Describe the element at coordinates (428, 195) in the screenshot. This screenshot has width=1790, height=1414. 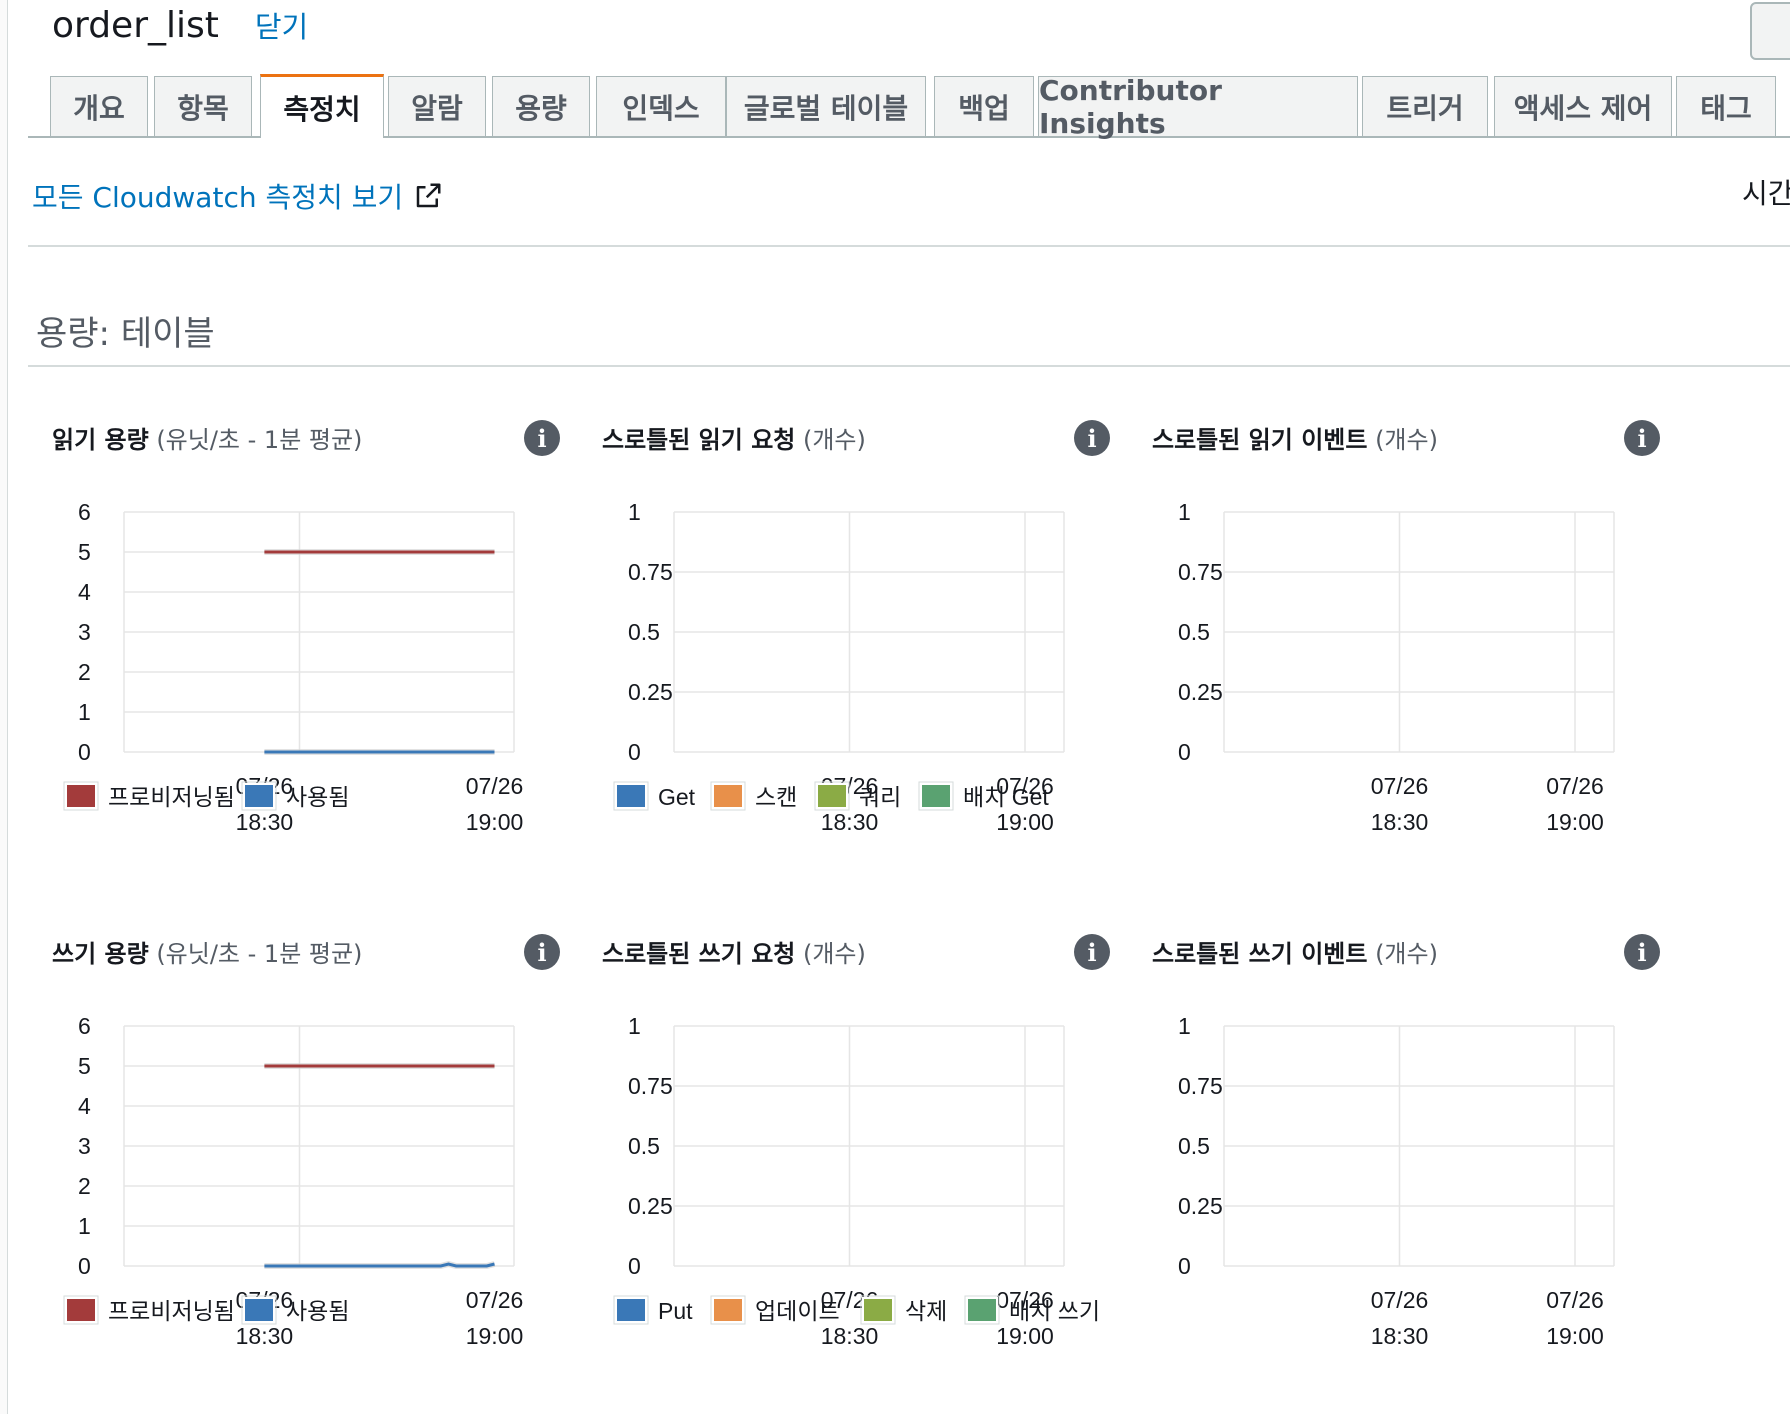
I see `external-link-icon` at that location.